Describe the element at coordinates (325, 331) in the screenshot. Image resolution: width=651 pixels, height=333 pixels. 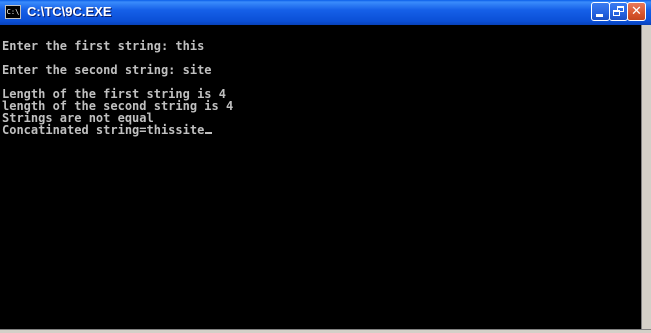
I see `window-bottom-border` at that location.